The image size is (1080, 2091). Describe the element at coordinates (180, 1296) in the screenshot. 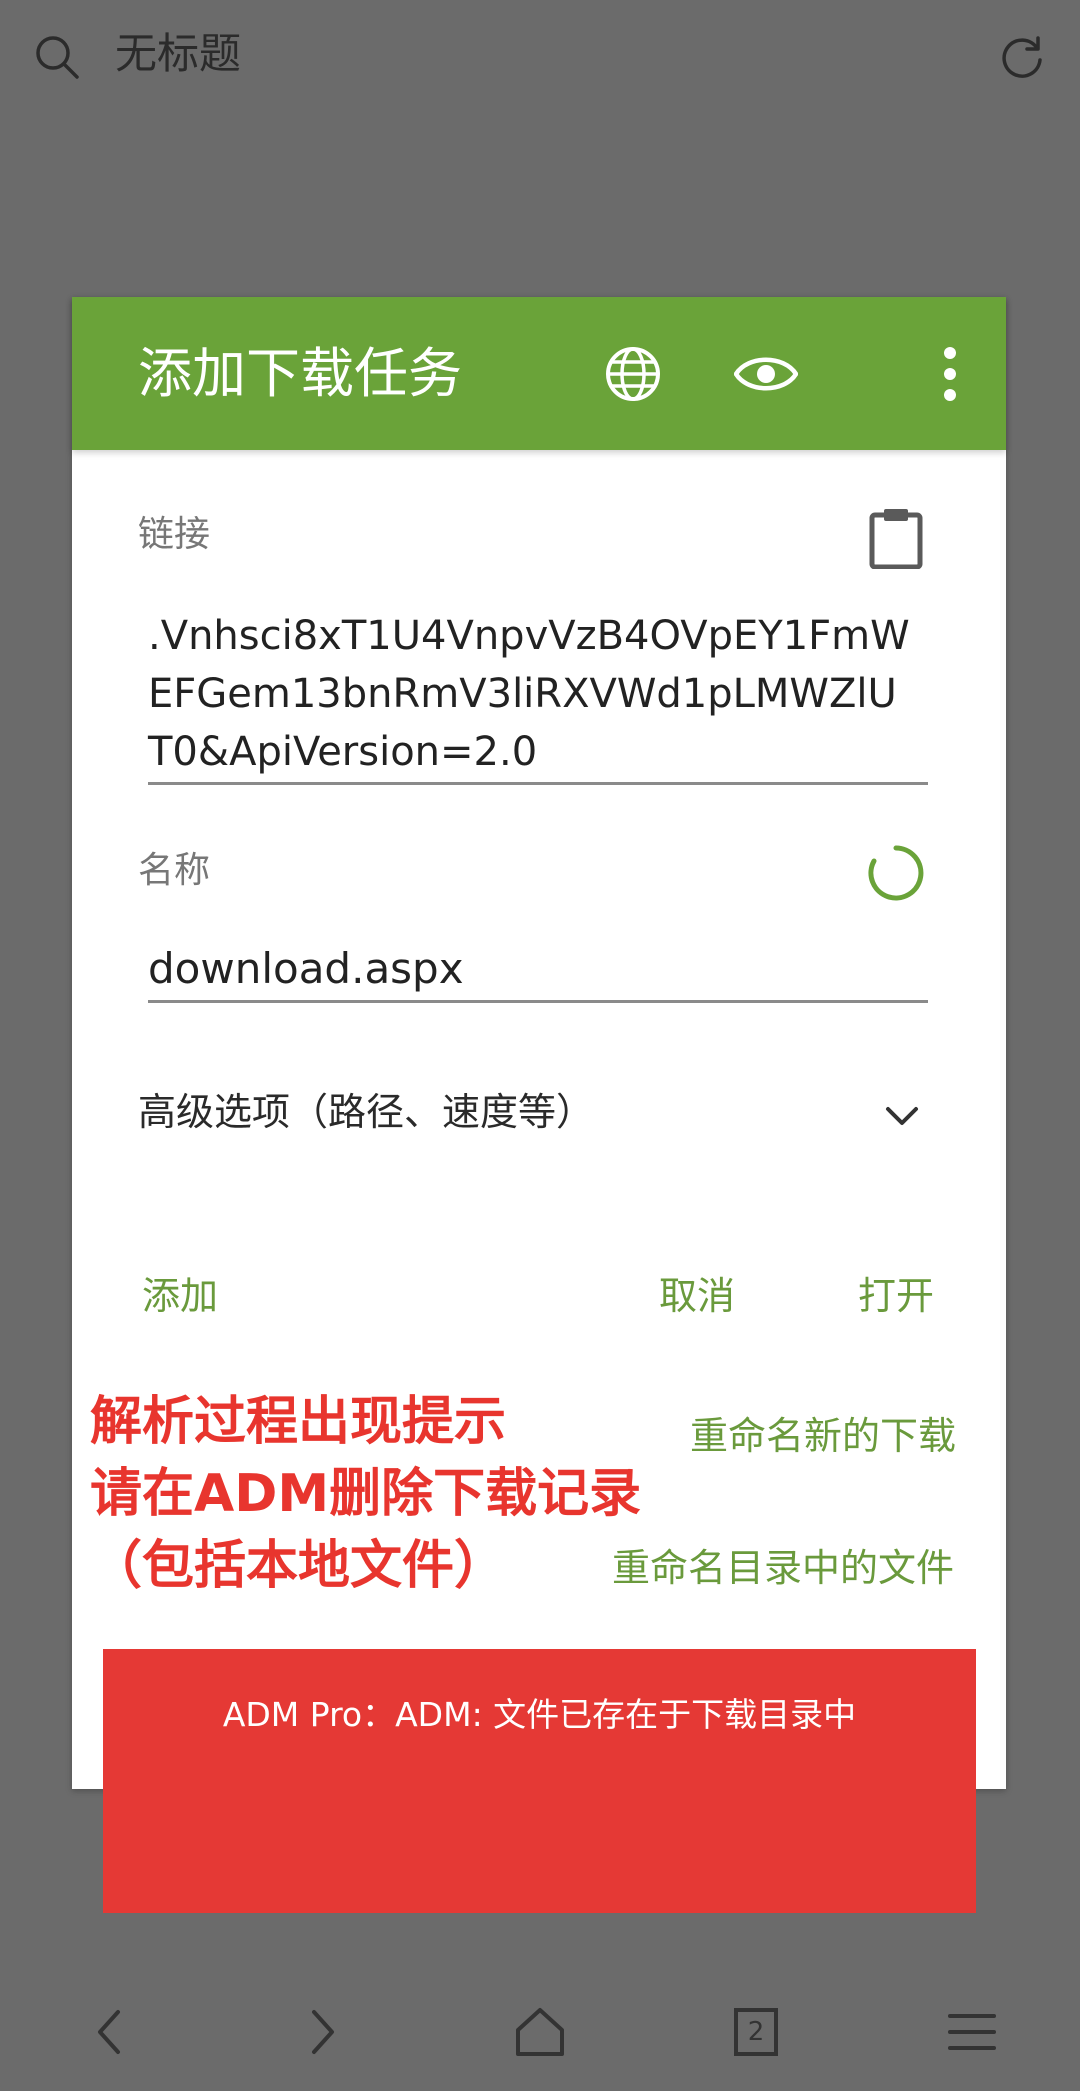

I see `add-button: 添加` at that location.